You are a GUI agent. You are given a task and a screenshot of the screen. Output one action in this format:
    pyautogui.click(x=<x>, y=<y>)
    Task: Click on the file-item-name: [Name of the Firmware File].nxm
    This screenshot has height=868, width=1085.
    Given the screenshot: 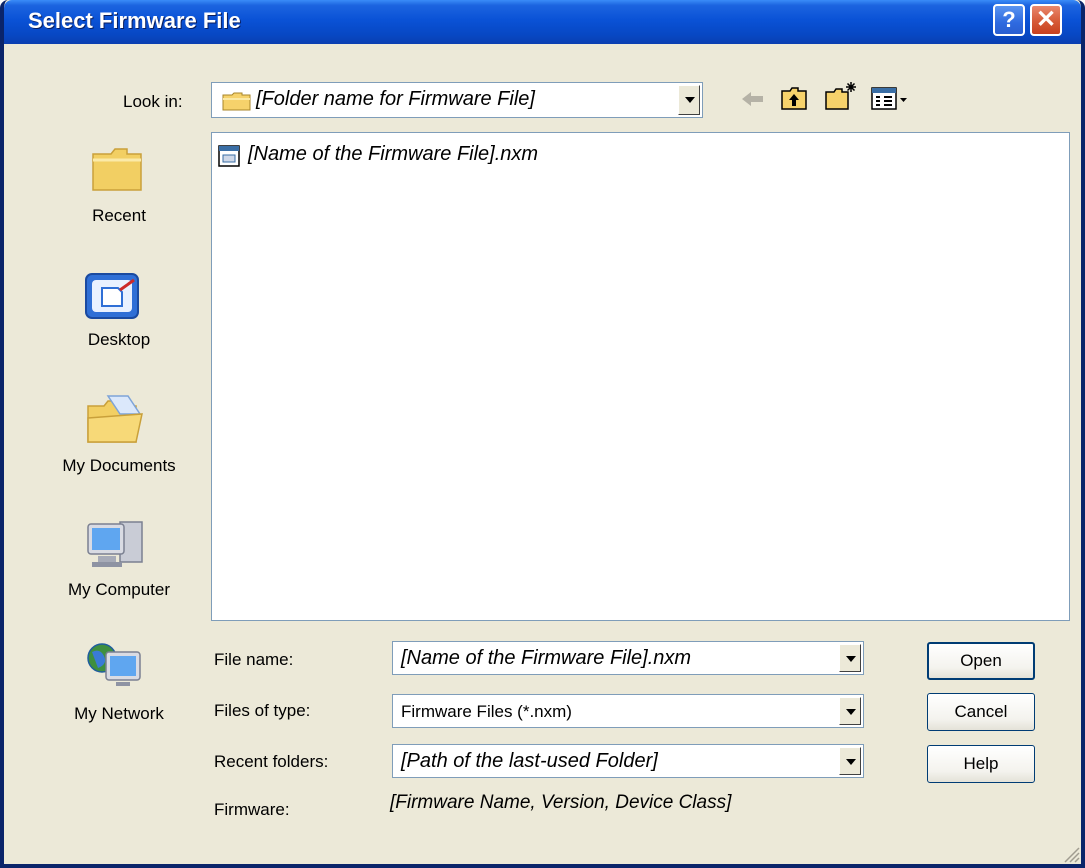 What is the action you would take?
    pyautogui.click(x=393, y=154)
    